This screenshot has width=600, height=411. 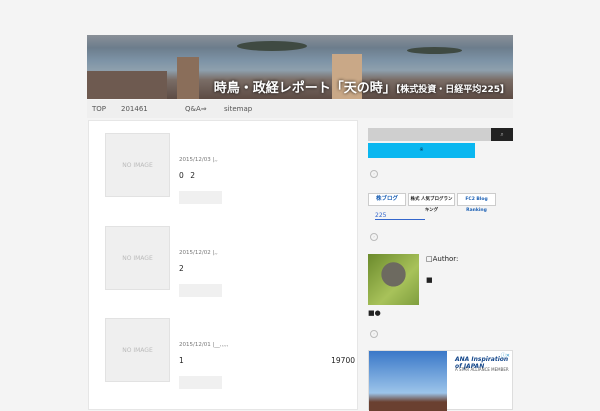 I want to click on site-title: 時鳥・政経レポート「天の時」【株式投資・日経平均225】, so click(x=361, y=86).